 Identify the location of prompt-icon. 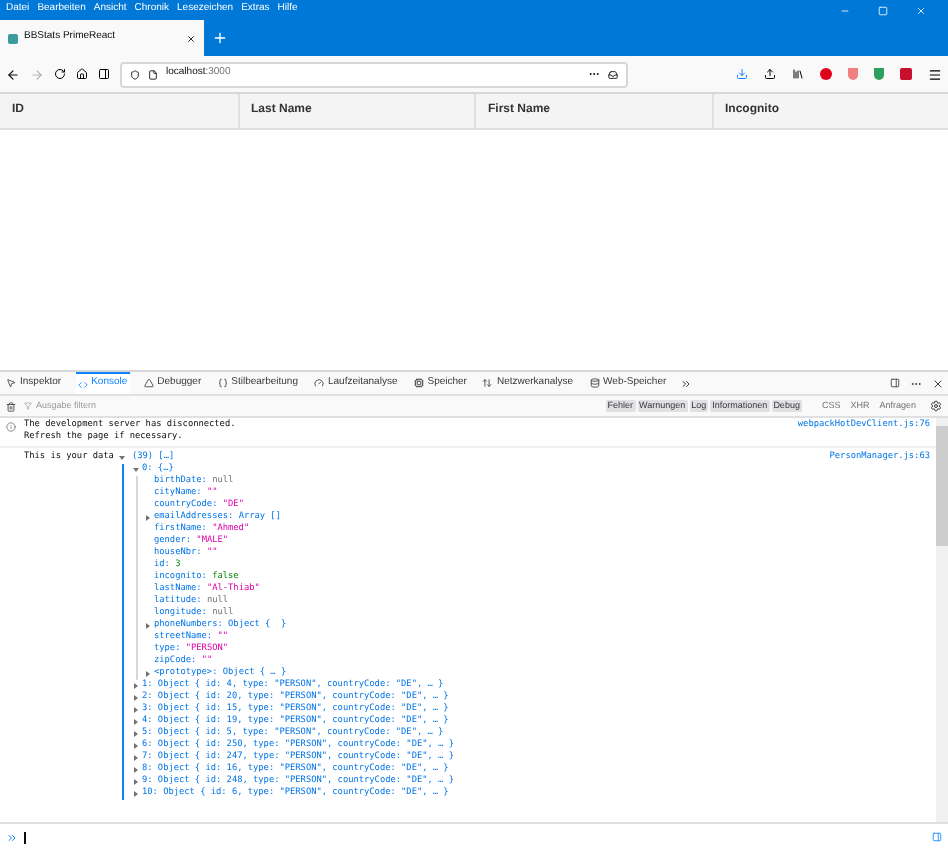
(12, 837).